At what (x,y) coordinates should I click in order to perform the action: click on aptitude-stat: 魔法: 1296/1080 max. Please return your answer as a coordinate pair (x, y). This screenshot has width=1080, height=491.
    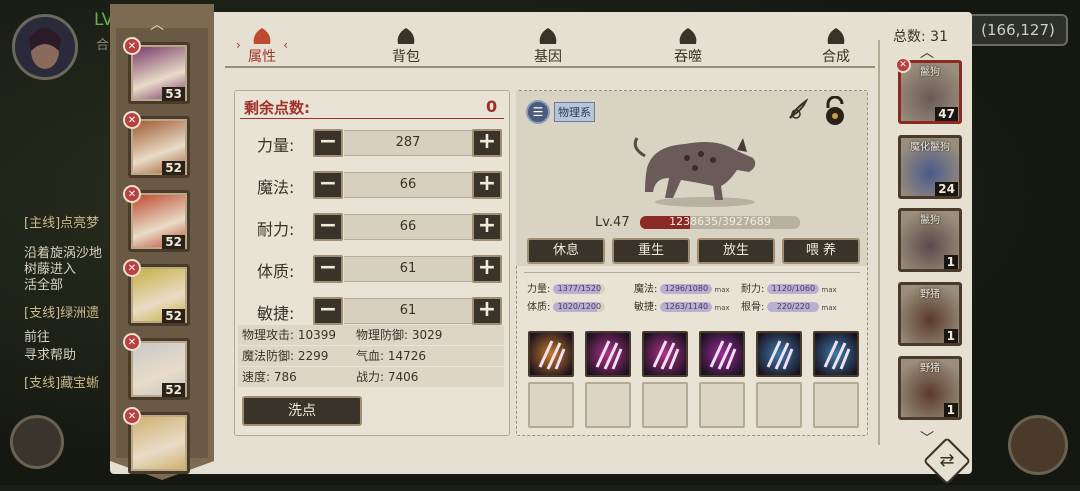
    Looking at the image, I should click on (682, 287).